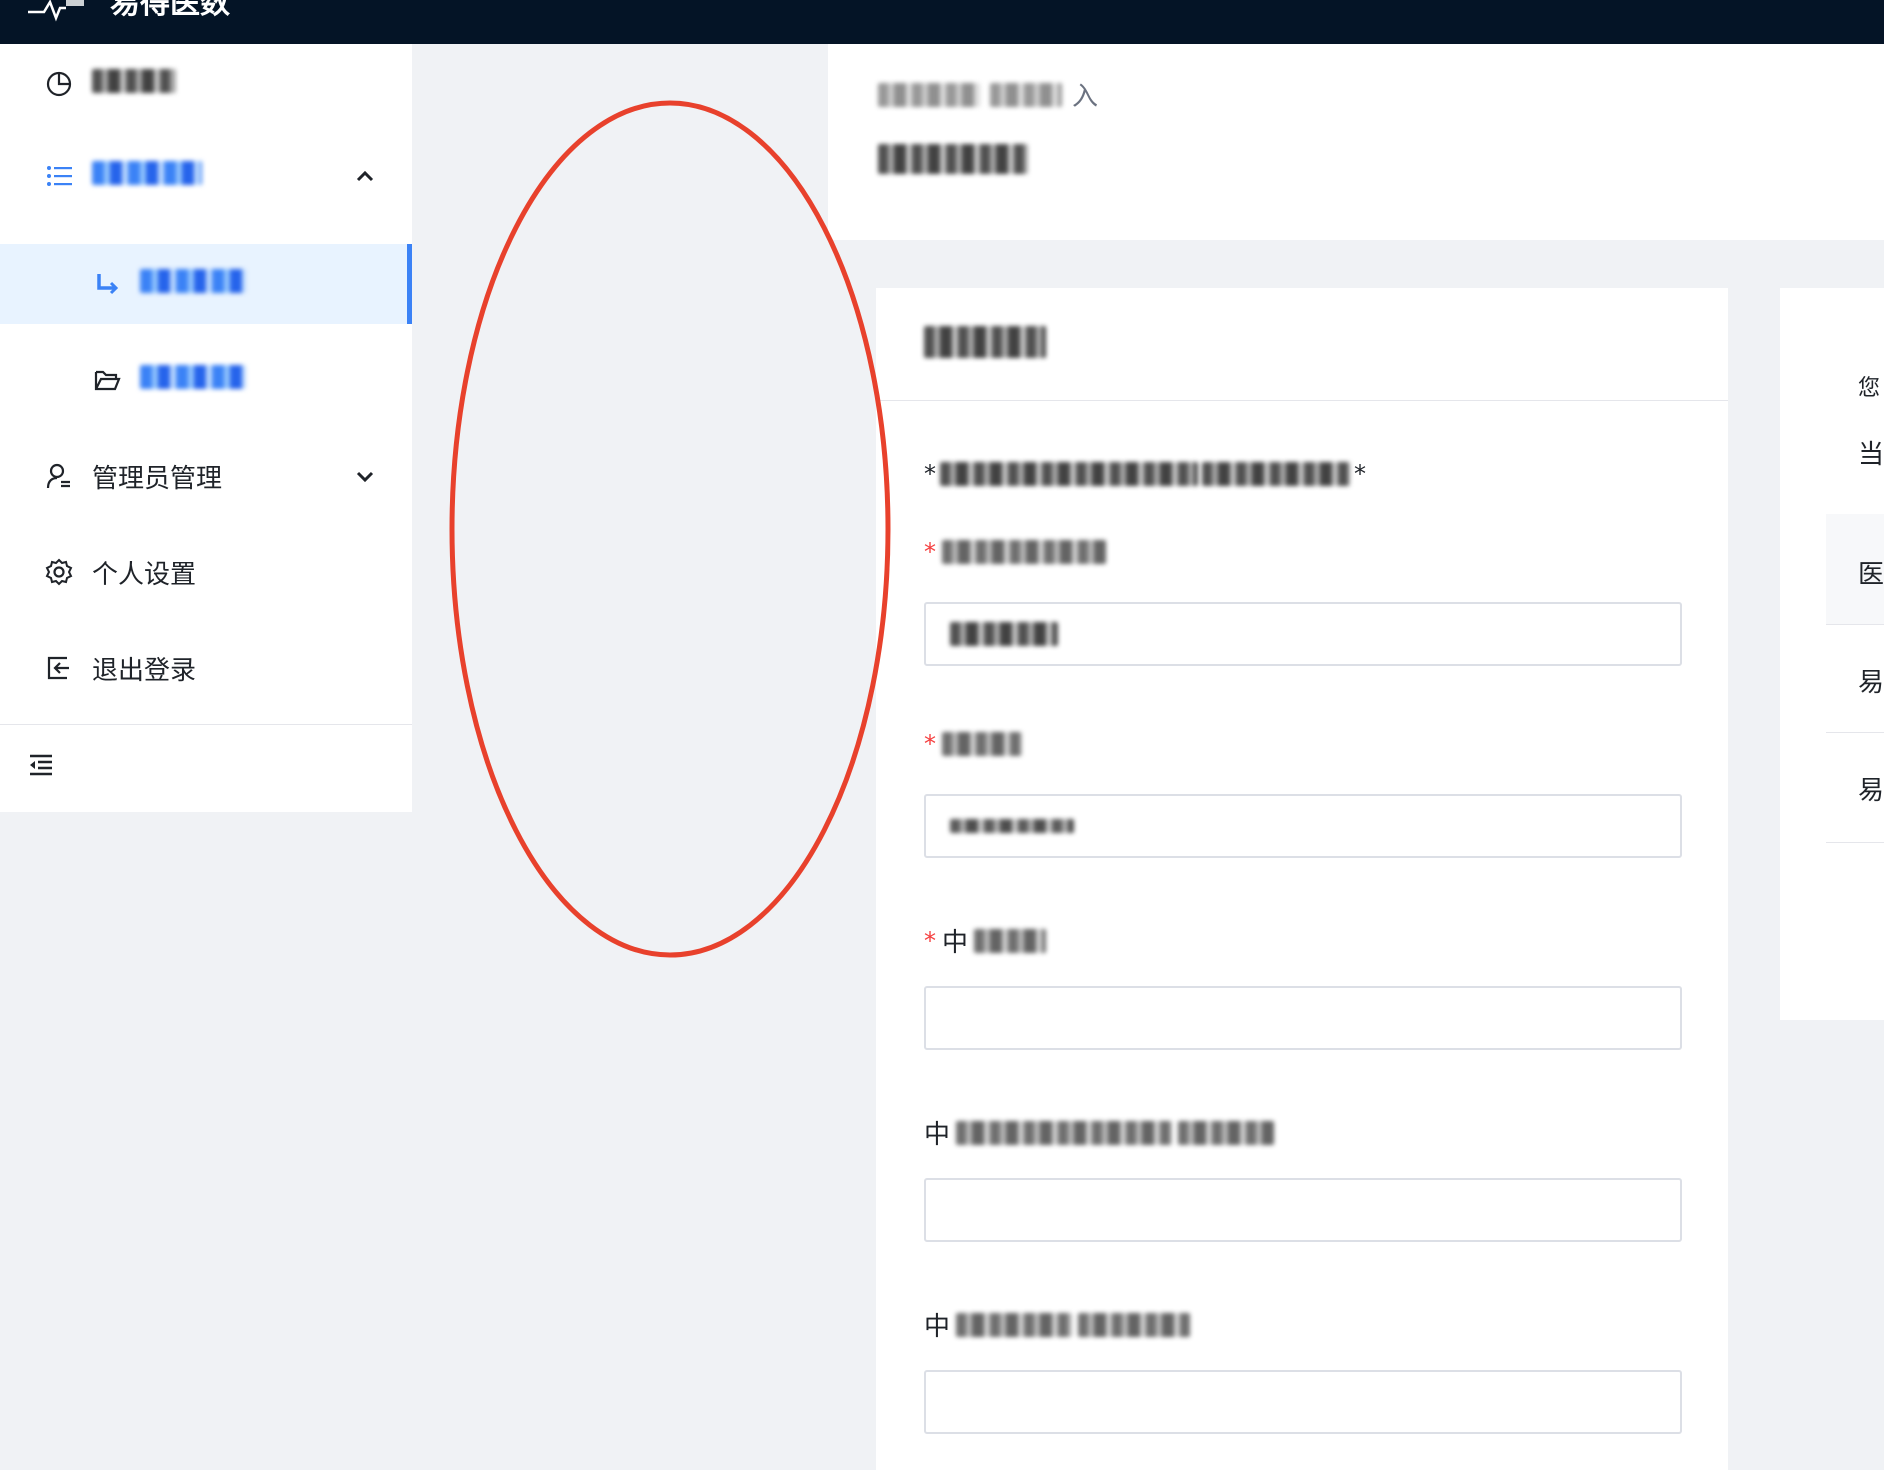 This screenshot has height=1470, width=1884. What do you see at coordinates (1869, 388) in the screenshot?
I see `info-text: 您` at bounding box center [1869, 388].